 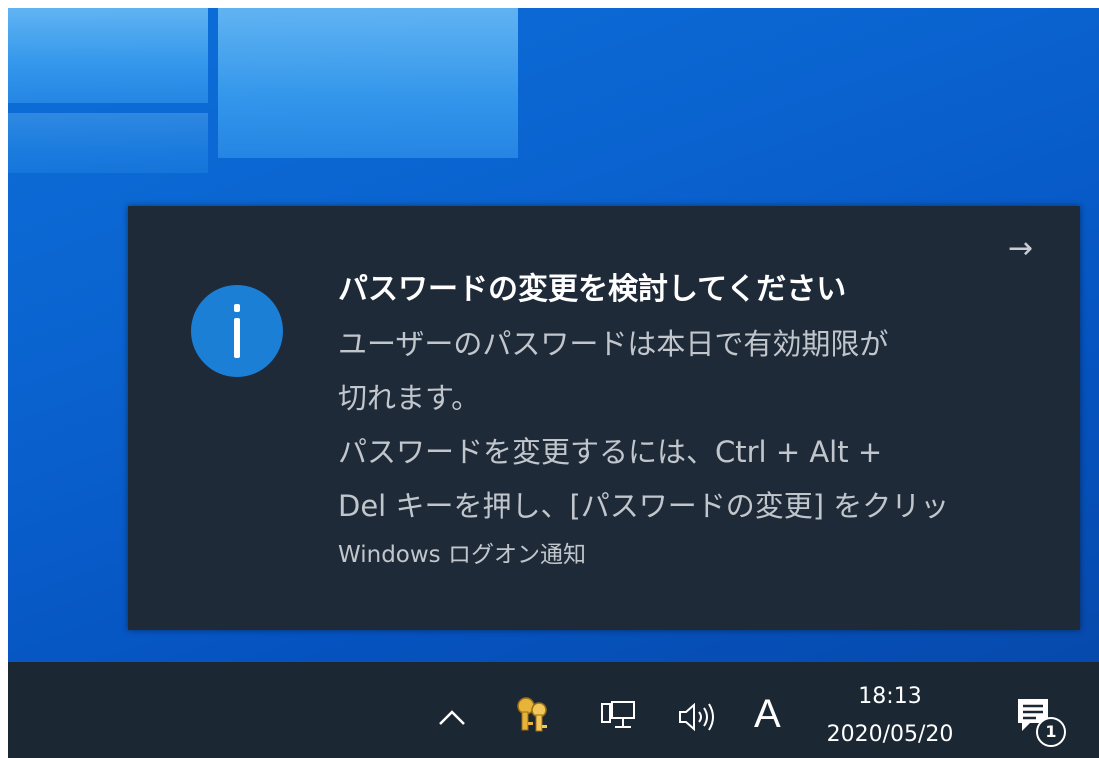 What do you see at coordinates (237, 331) in the screenshot?
I see `info-icon` at bounding box center [237, 331].